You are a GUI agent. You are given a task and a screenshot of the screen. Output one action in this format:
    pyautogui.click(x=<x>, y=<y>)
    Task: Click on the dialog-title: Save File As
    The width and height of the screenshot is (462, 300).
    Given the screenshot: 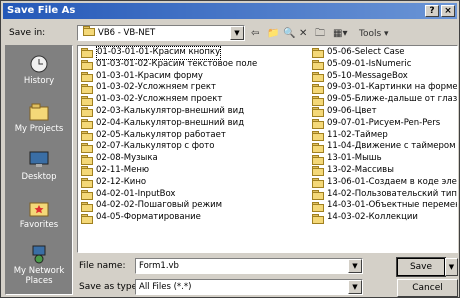 What is the action you would take?
    pyautogui.click(x=41, y=10)
    